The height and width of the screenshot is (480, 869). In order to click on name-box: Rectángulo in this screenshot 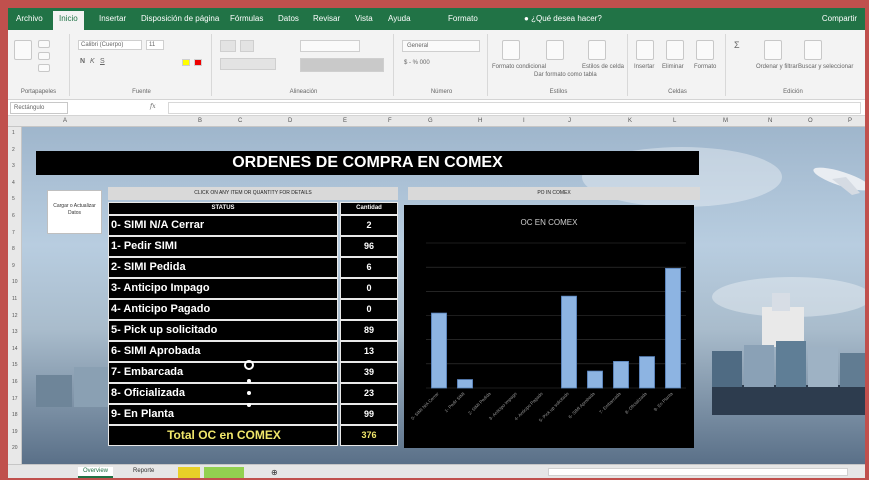, I will do `click(39, 108)`.